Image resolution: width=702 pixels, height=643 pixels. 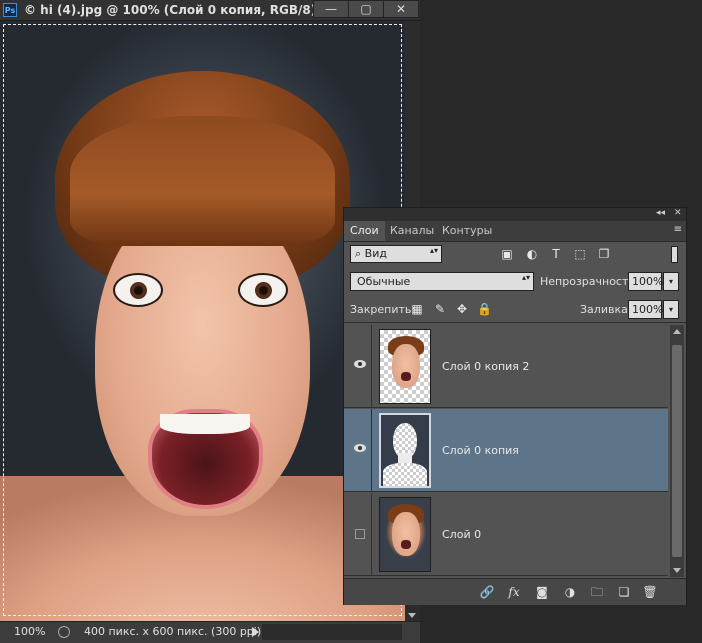 I want to click on thumb-mask-background, so click(x=405, y=450).